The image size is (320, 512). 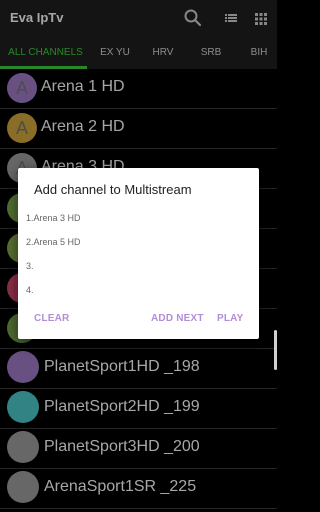 I want to click on multistream-slot-4: 4., so click(x=30, y=290).